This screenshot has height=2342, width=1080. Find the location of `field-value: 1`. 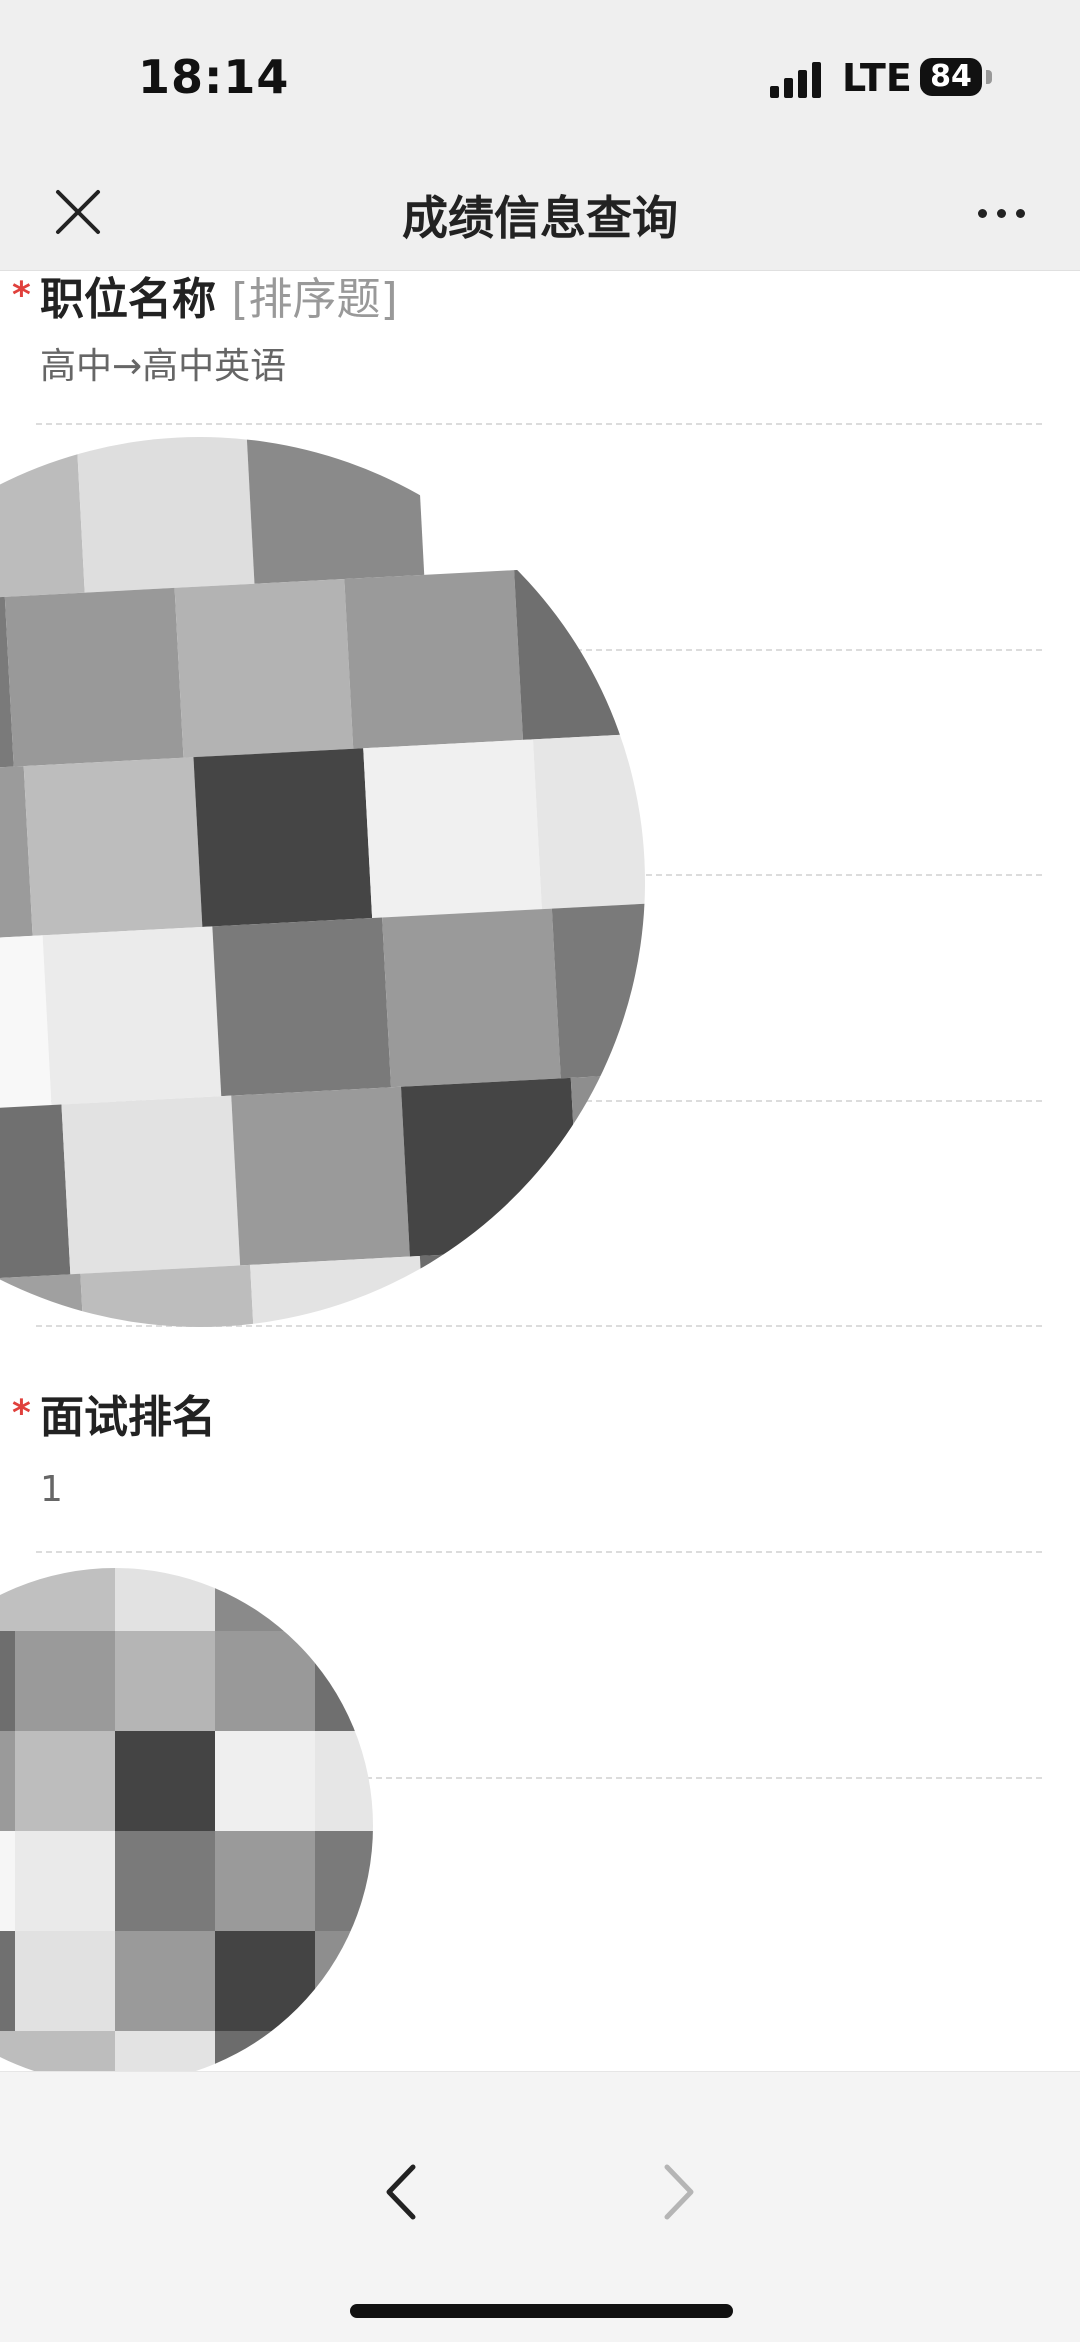

field-value: 1 is located at coordinates (51, 1489).